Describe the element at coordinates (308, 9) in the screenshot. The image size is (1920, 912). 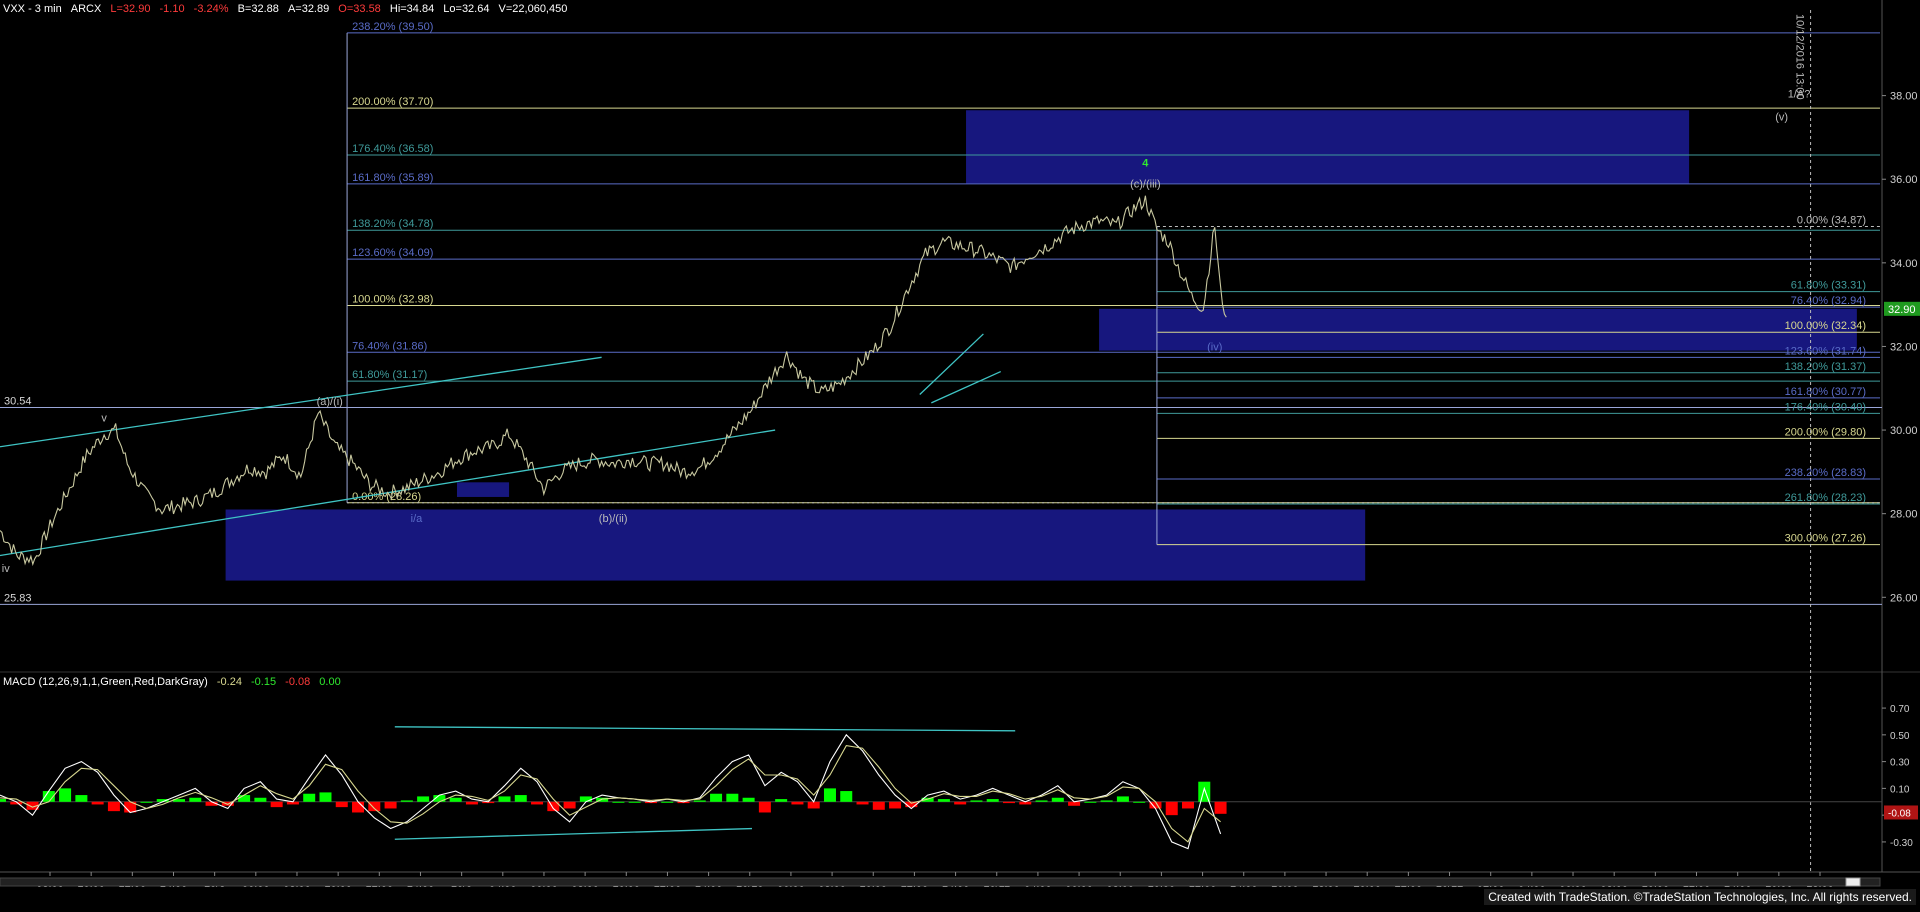
I see `ask-price: A=32.89` at that location.